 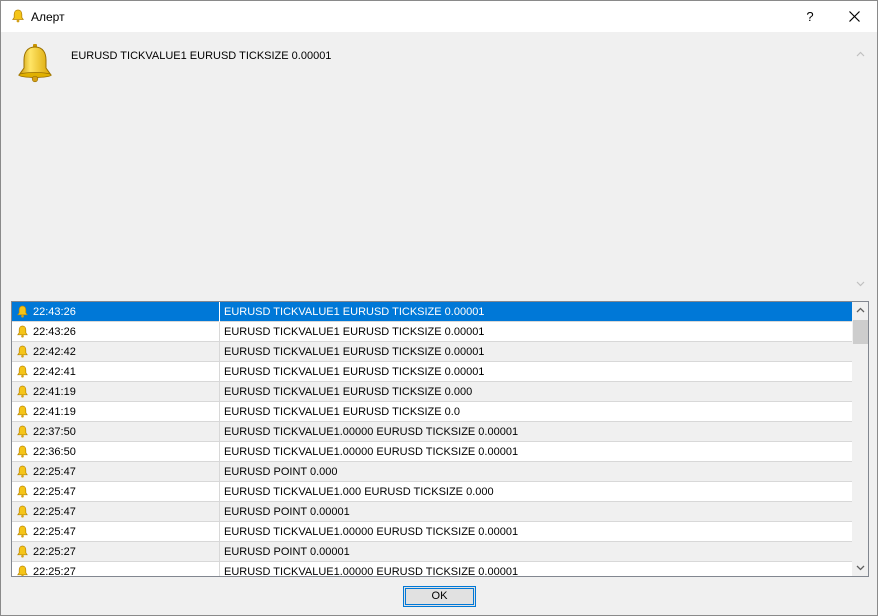 What do you see at coordinates (281, 472) in the screenshot?
I see `row-message: EURUSD POINT 0.000` at bounding box center [281, 472].